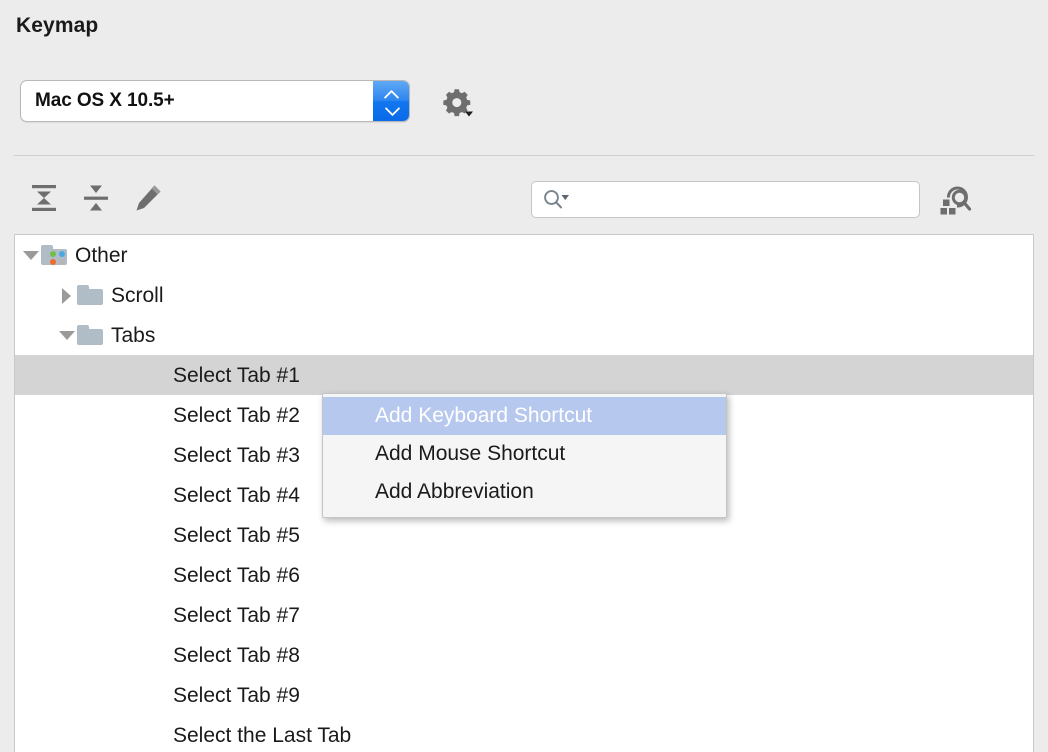  I want to click on menu-item-label: Add Abbreviation, so click(454, 491).